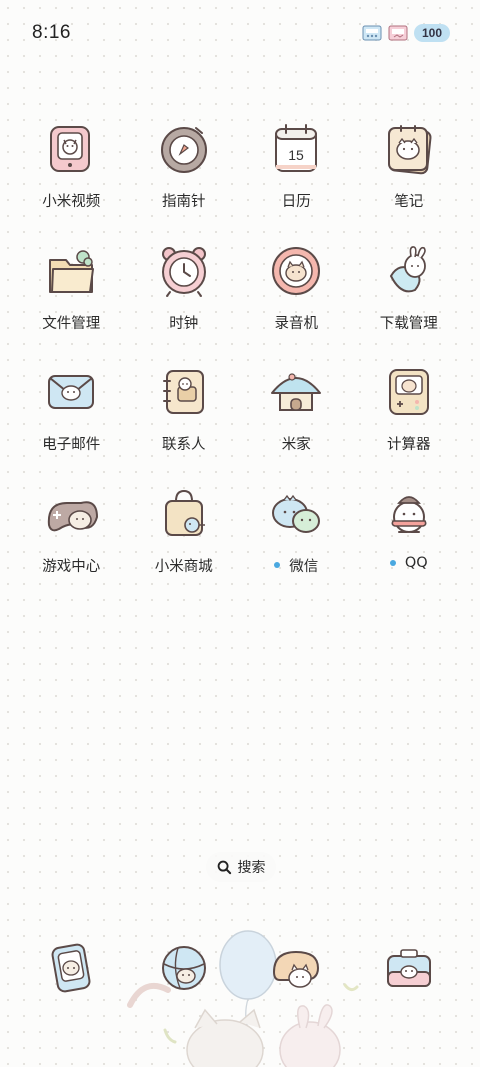  What do you see at coordinates (183, 566) in the screenshot?
I see `app-label: 小米商城` at bounding box center [183, 566].